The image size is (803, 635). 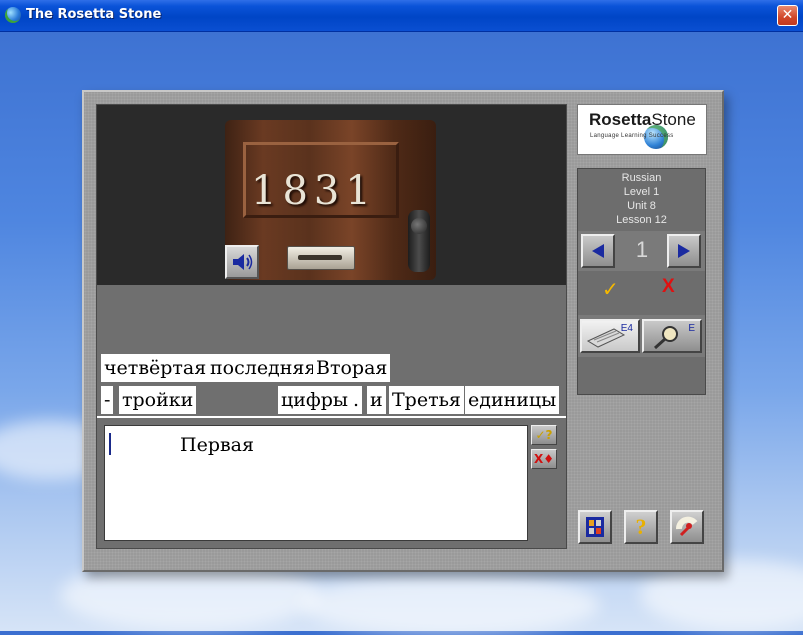 What do you see at coordinates (13, 15) in the screenshot?
I see `globe-icon` at bounding box center [13, 15].